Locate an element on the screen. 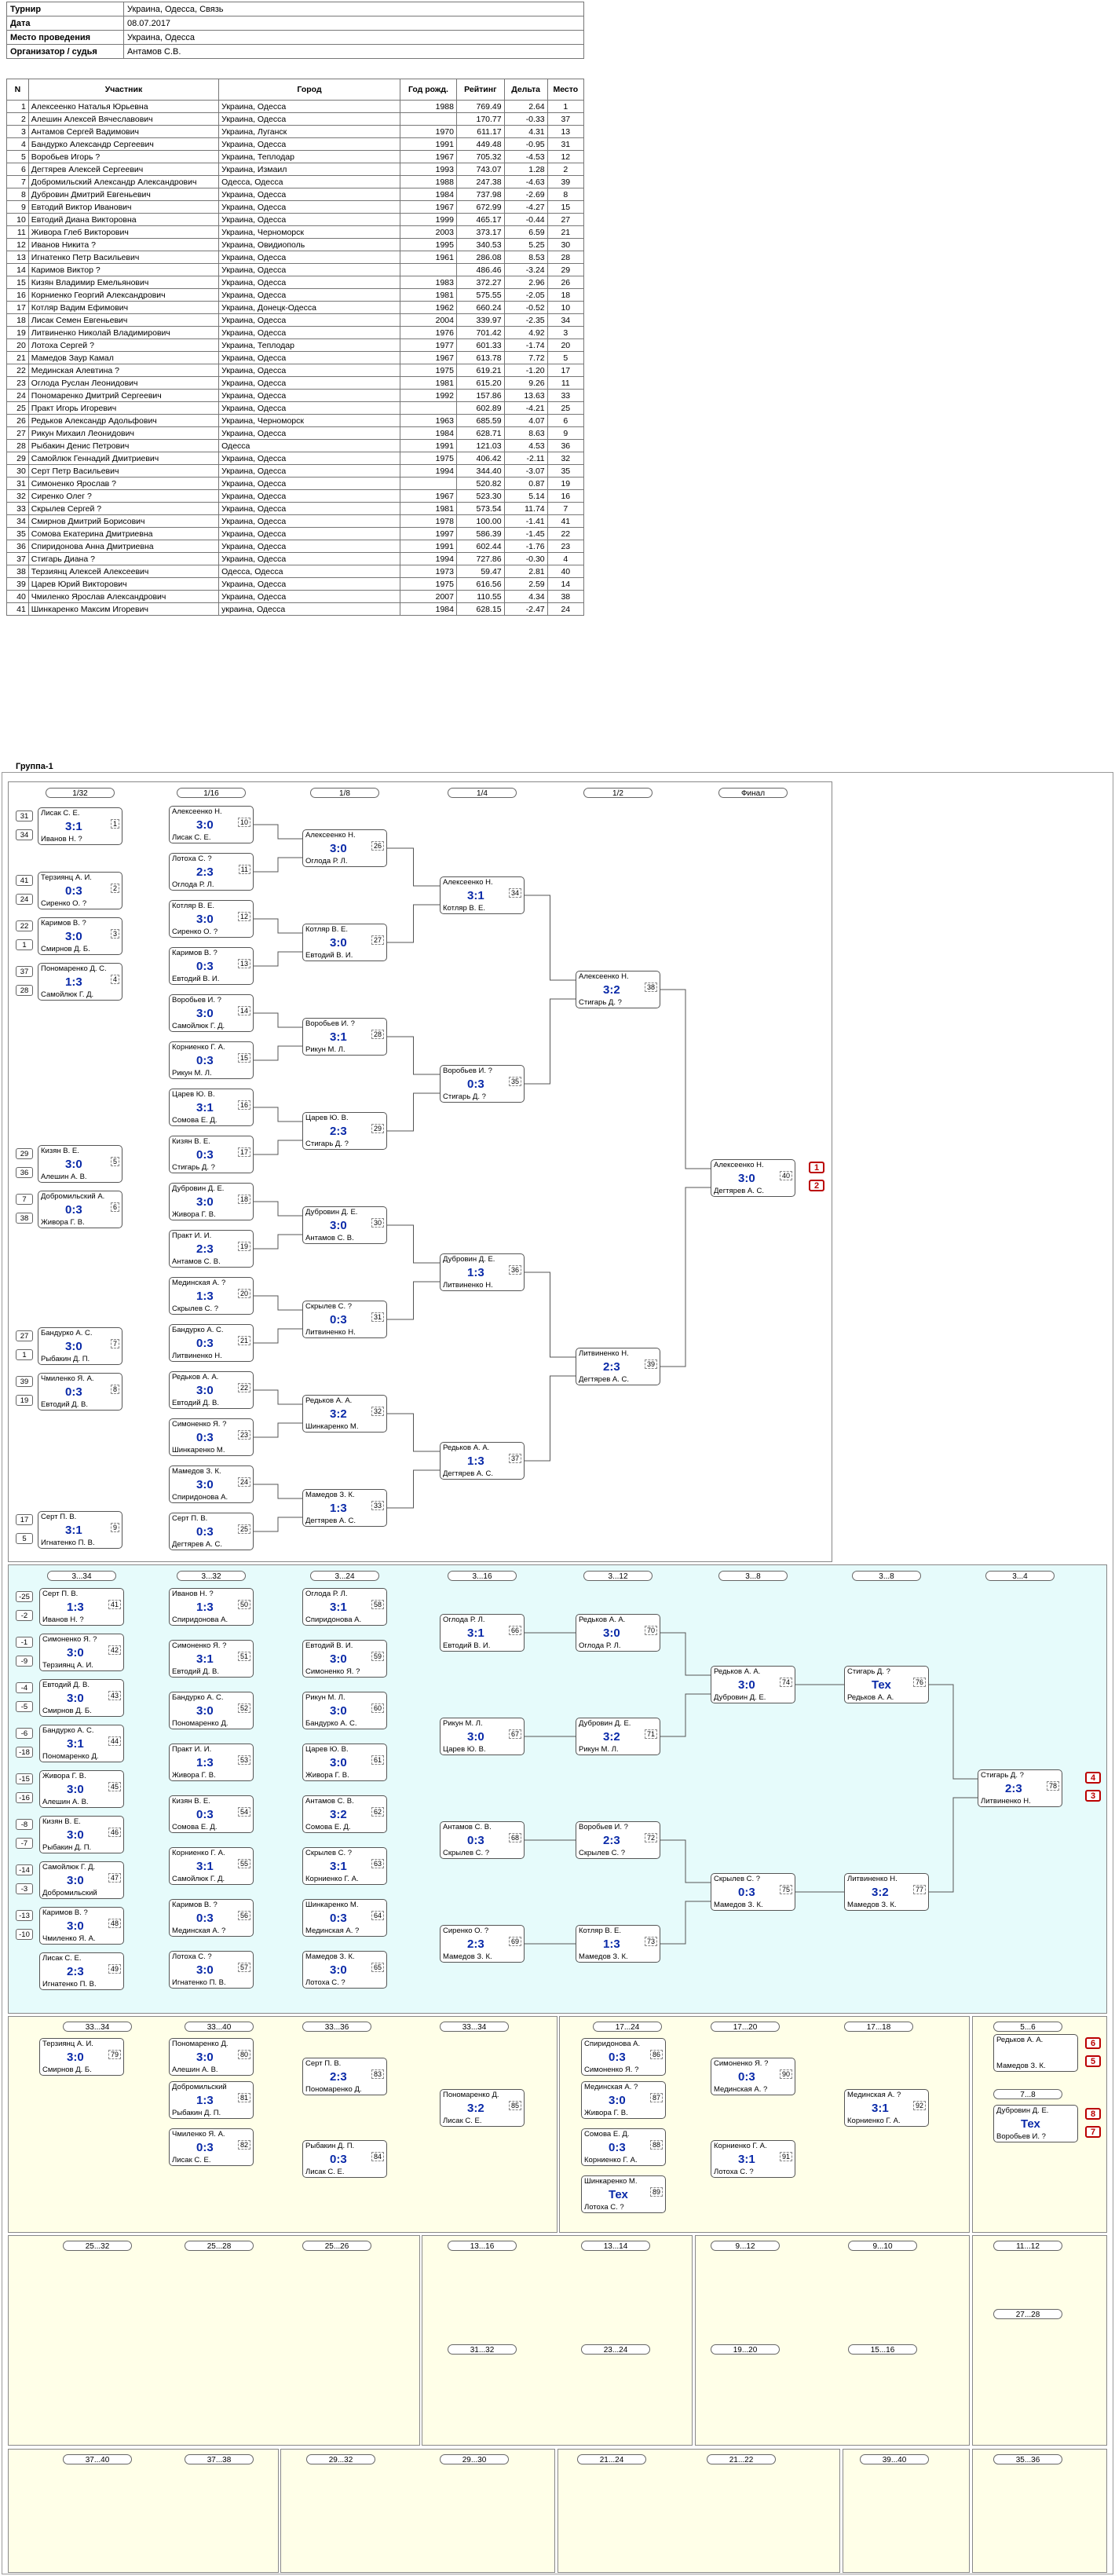 This screenshot has width=1115, height=2576. seed-number: 39 is located at coordinates (24, 1381).